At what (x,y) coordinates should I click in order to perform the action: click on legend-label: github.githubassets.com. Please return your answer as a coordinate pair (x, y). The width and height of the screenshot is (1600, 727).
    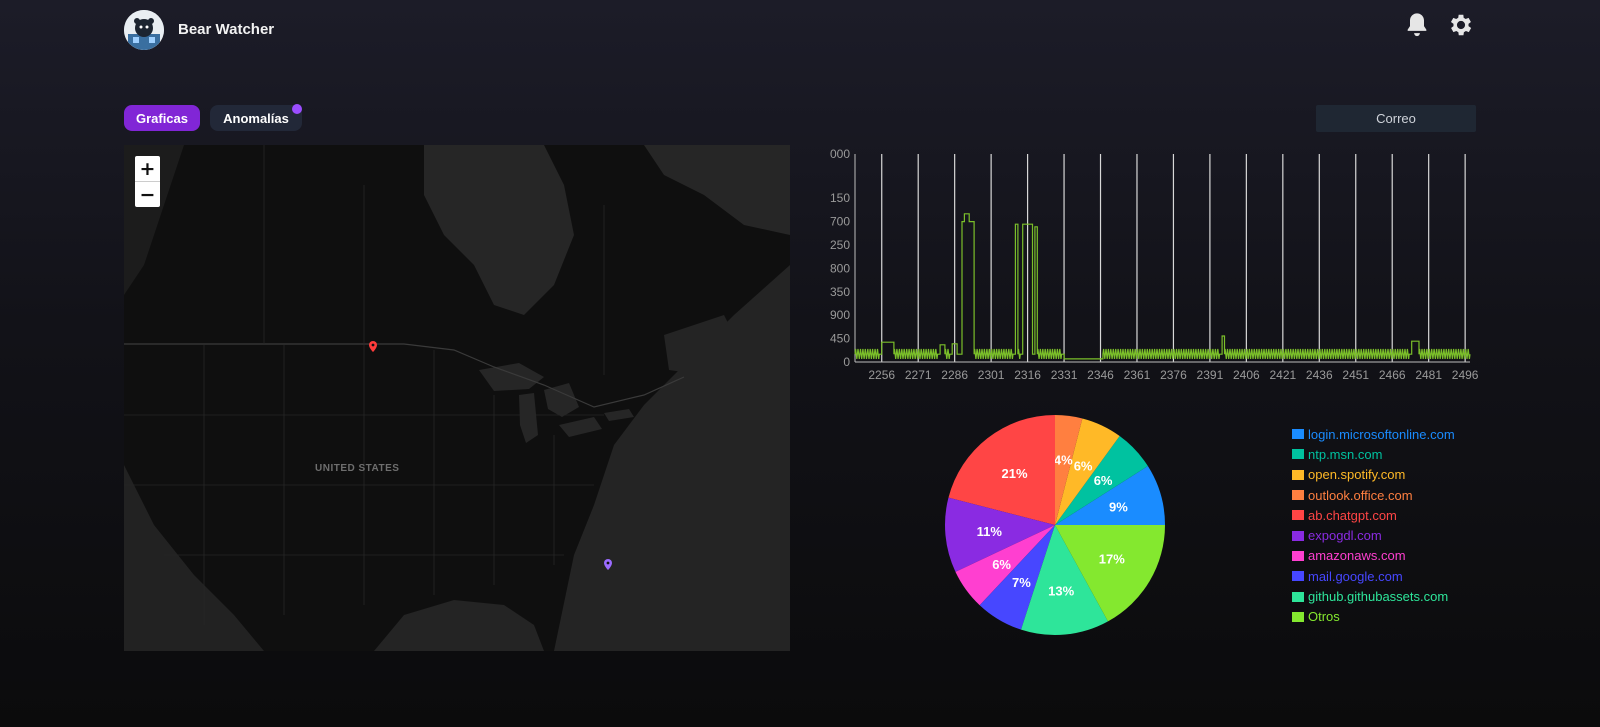
    Looking at the image, I should click on (1378, 597).